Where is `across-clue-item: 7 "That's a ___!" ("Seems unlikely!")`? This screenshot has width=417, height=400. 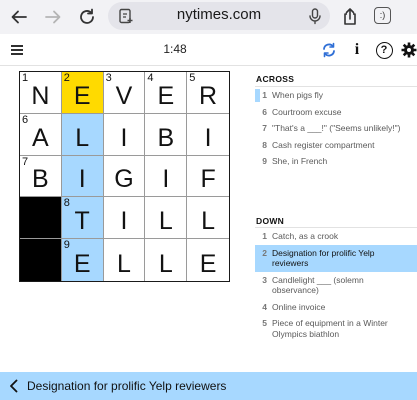 across-clue-item: 7 "That's a ___!" ("Seems unlikely!") is located at coordinates (336, 128).